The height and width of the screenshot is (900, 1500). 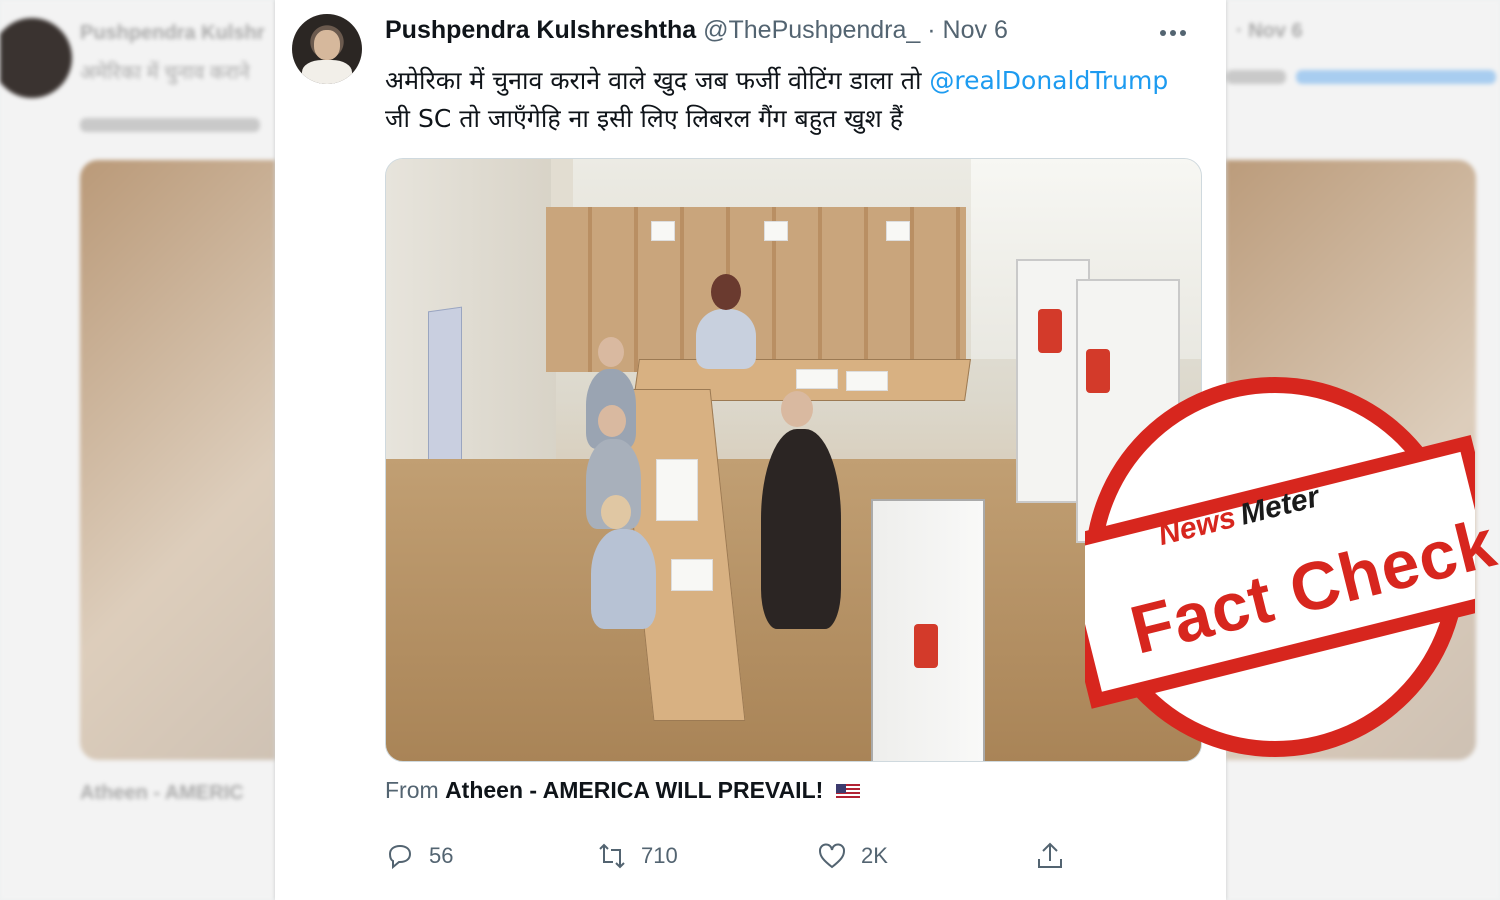 I want to click on background-source-text: Atheen - AMERIC, so click(x=162, y=793).